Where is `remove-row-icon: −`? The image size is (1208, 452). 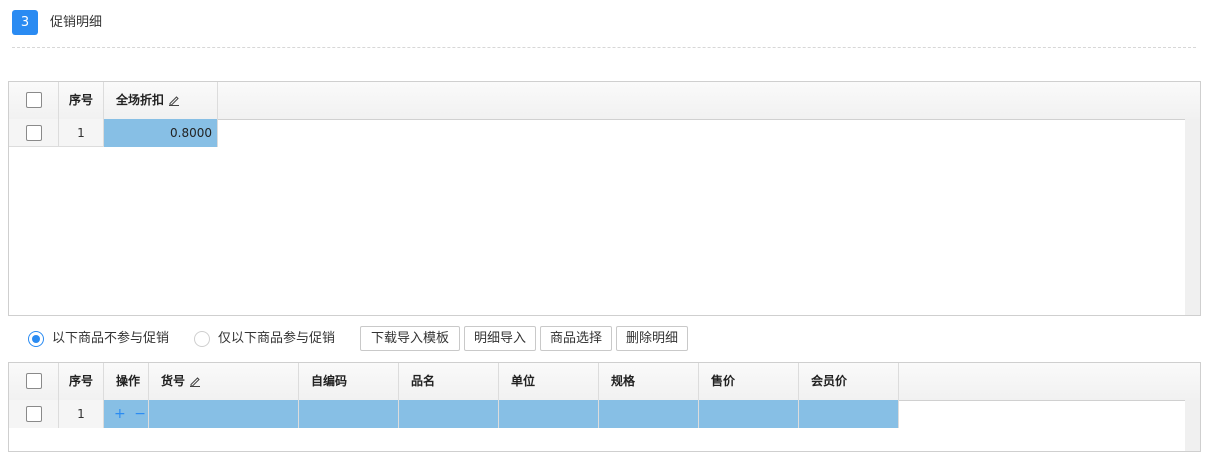 remove-row-icon: − is located at coordinates (140, 414).